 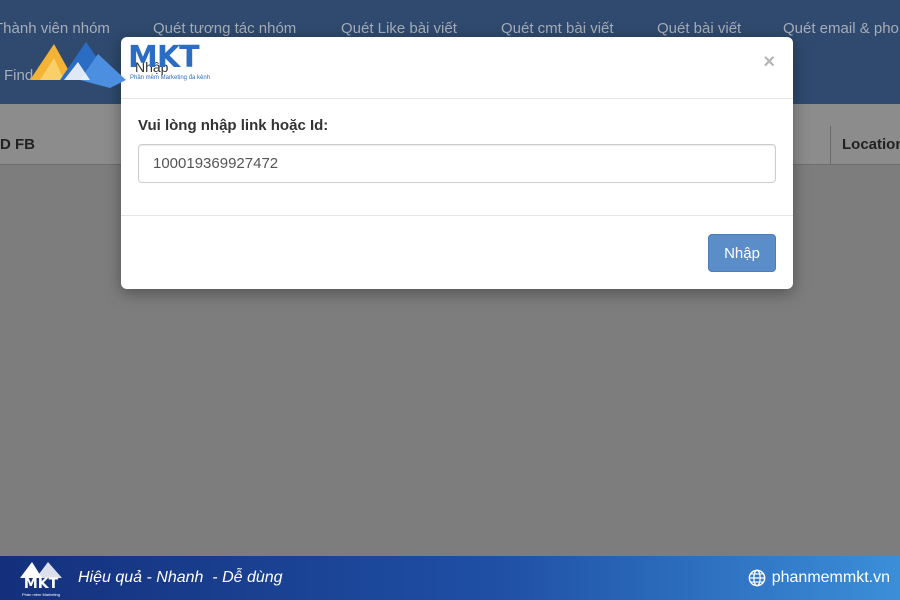 What do you see at coordinates (457, 163) in the screenshot?
I see `link-or-id-input` at bounding box center [457, 163].